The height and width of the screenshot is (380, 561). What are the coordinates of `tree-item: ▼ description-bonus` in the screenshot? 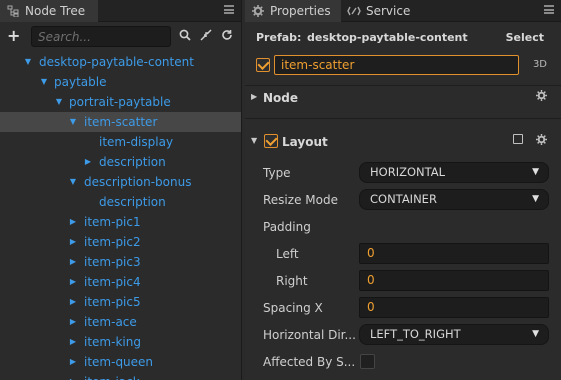 It's located at (120, 182).